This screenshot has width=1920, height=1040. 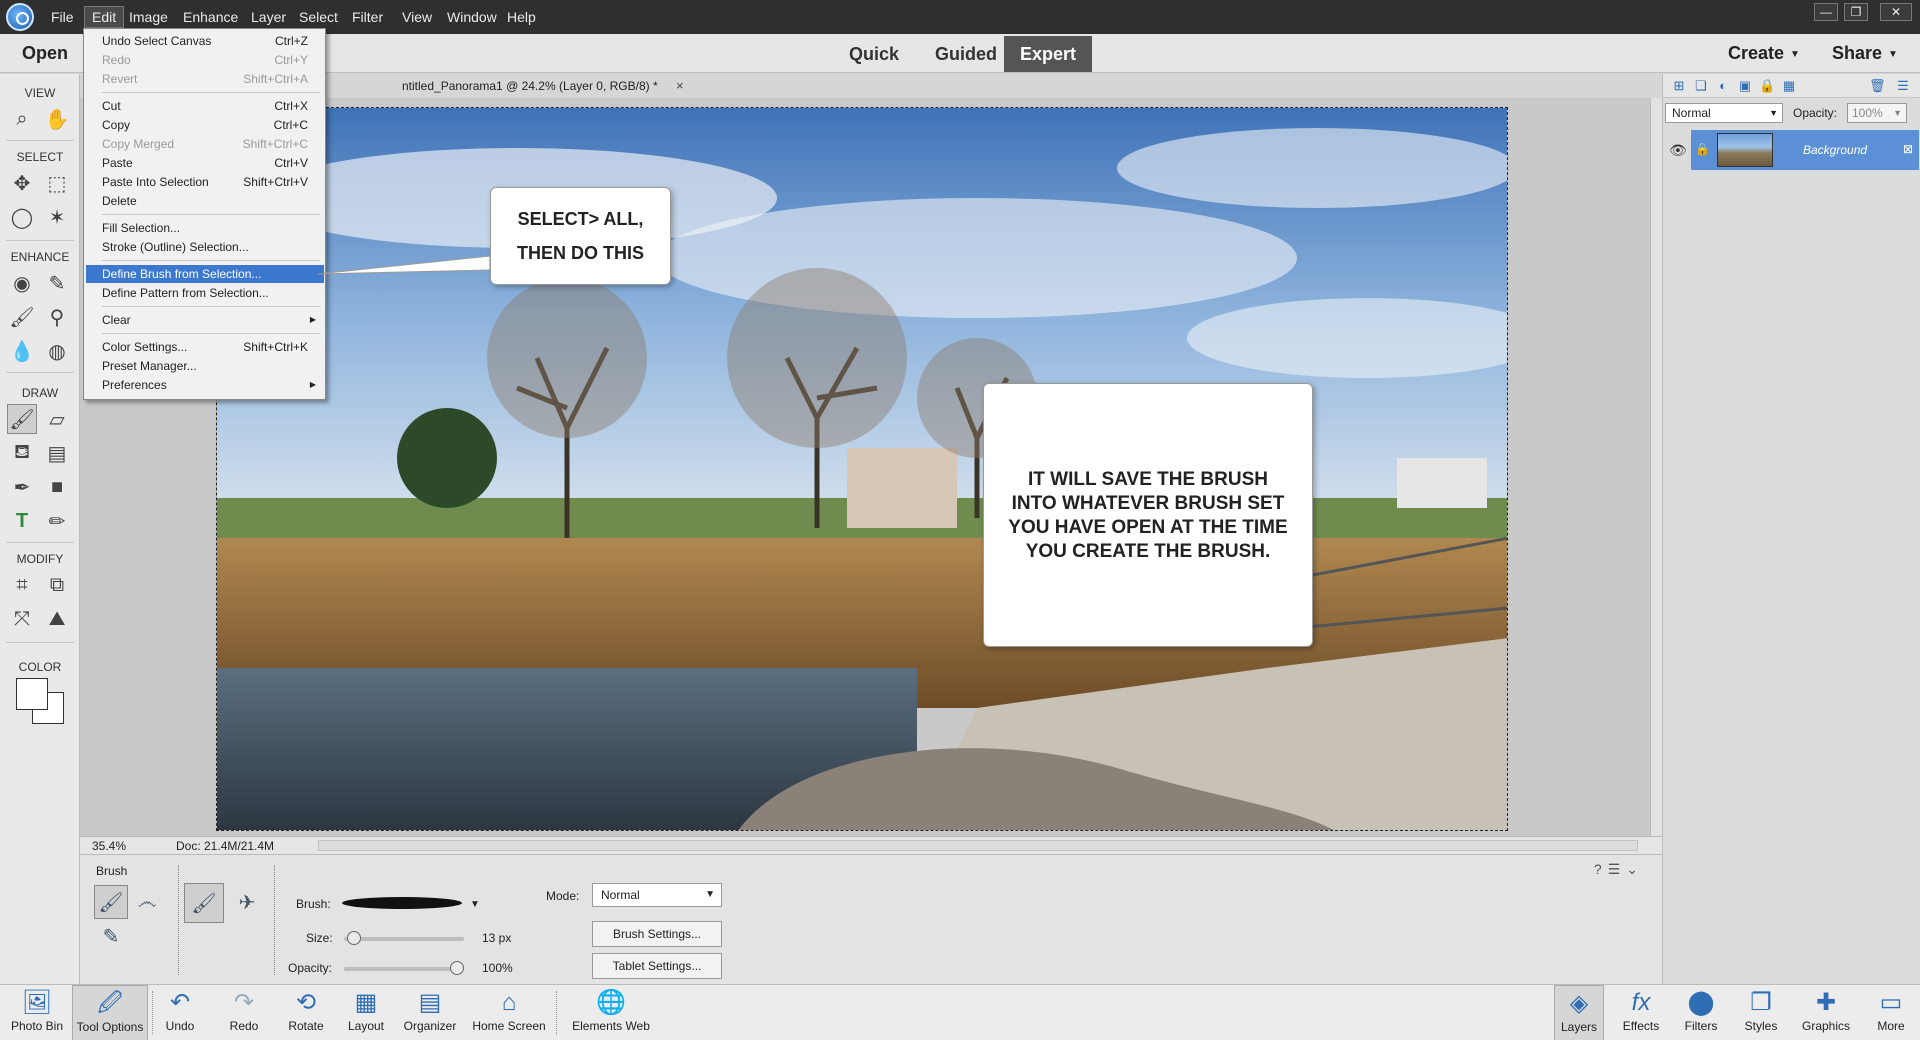 I want to click on opacity-slider, so click(x=404, y=968).